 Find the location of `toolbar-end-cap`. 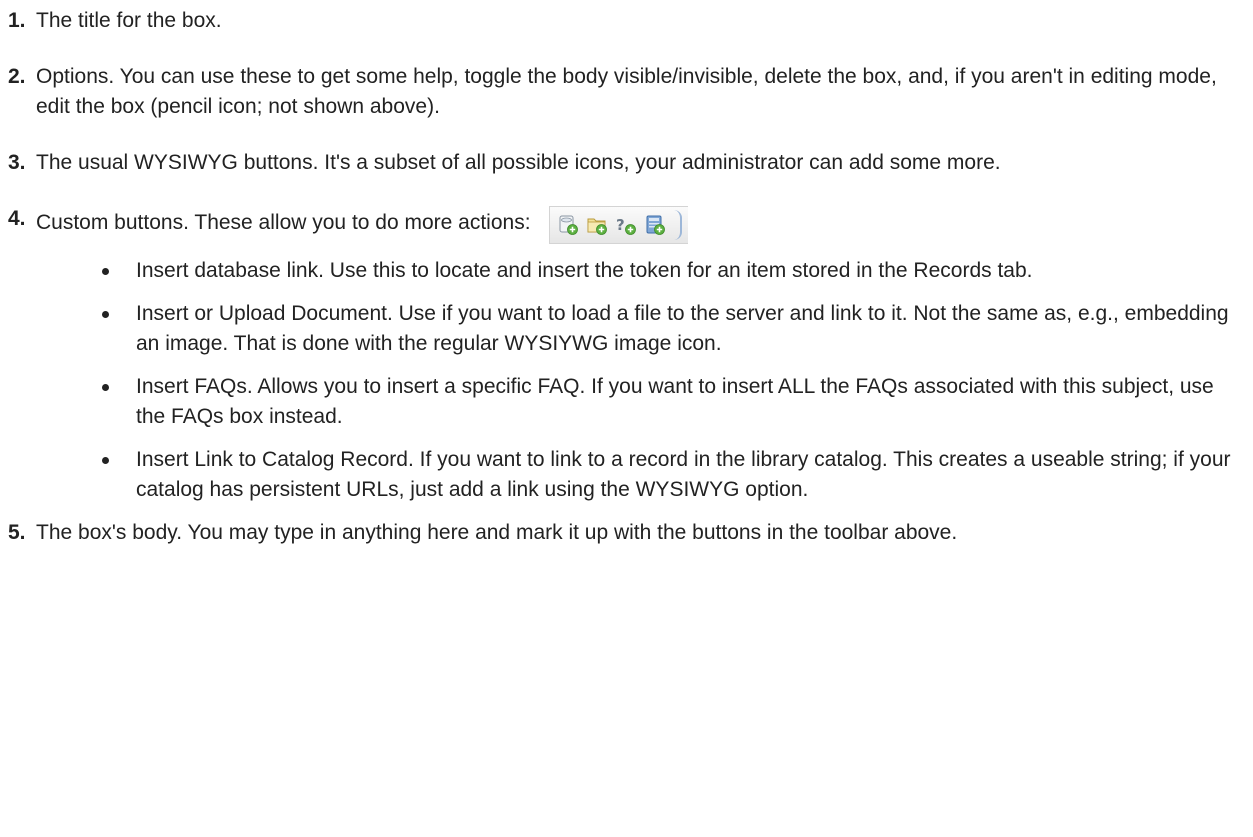

toolbar-end-cap is located at coordinates (677, 225).